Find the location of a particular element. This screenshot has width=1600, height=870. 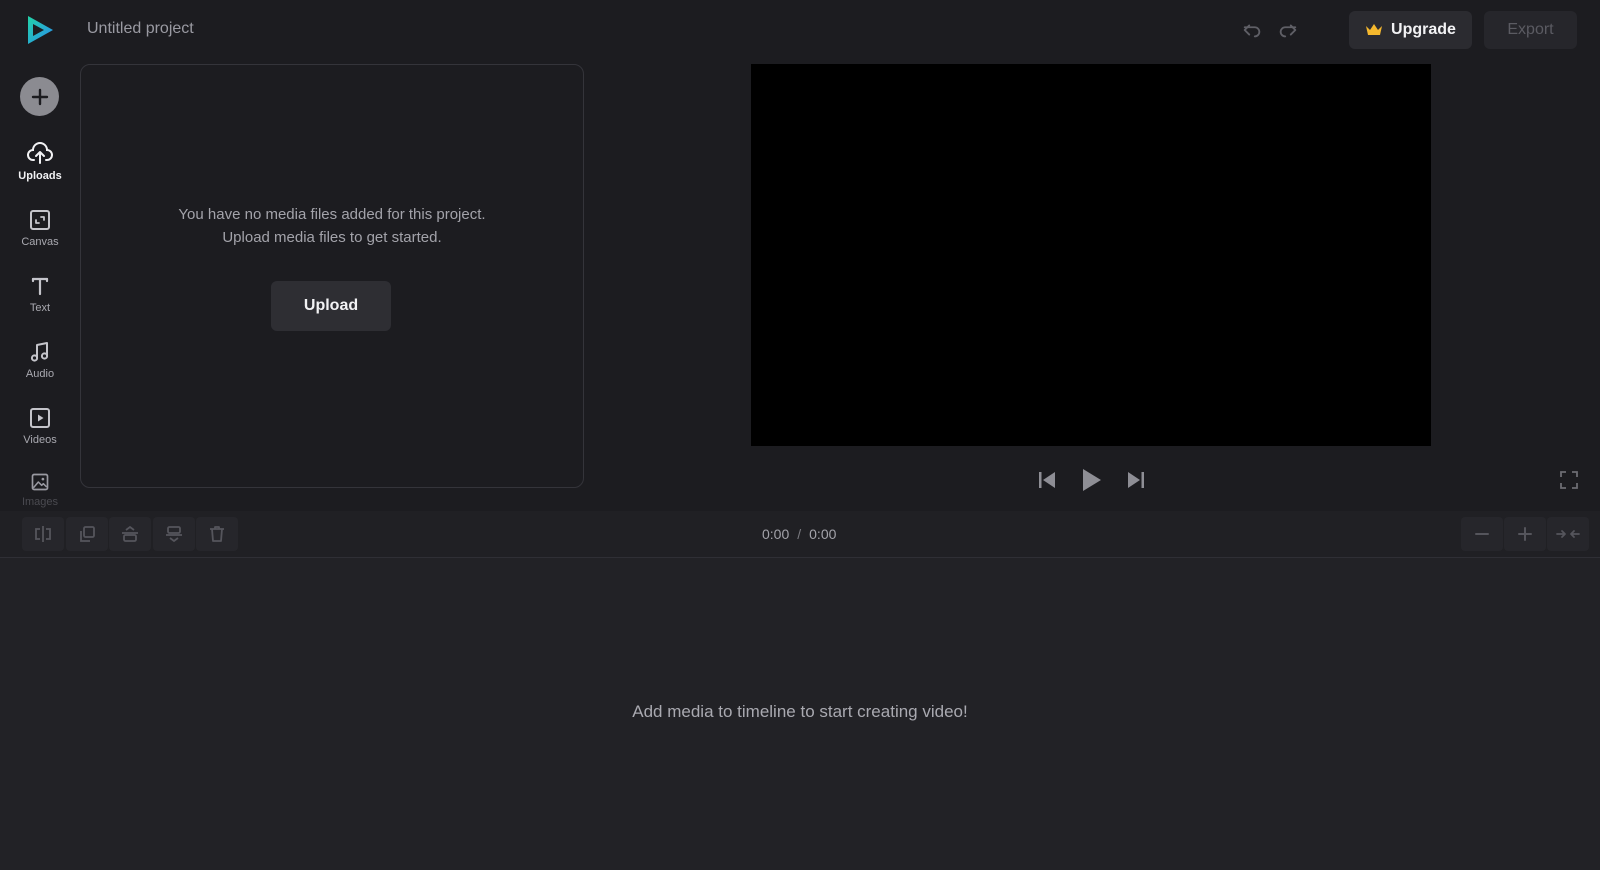

skip-back-icon is located at coordinates (1047, 480).